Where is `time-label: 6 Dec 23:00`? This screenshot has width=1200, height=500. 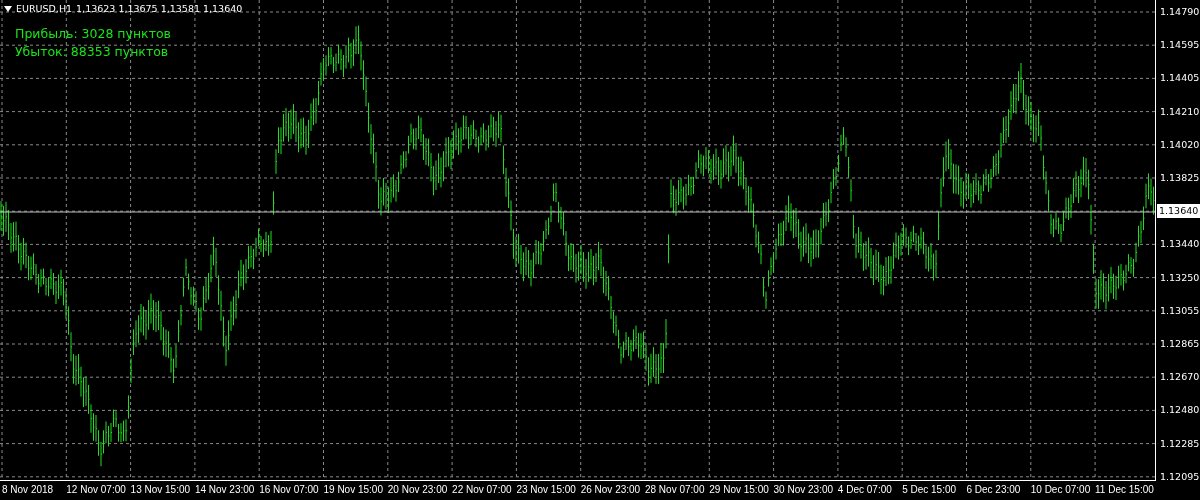 time-label: 6 Dec 23:00 is located at coordinates (994, 490).